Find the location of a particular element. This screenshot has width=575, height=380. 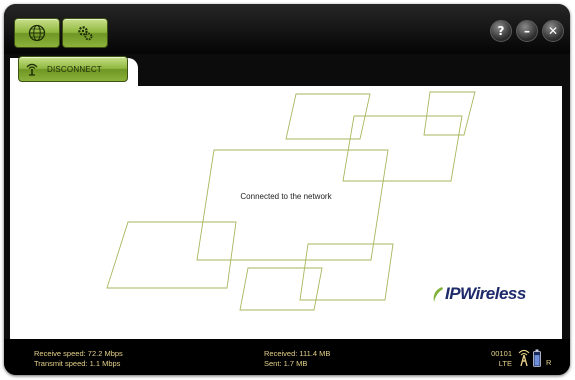

disconnect-label: DISCONNECT is located at coordinates (74, 69).